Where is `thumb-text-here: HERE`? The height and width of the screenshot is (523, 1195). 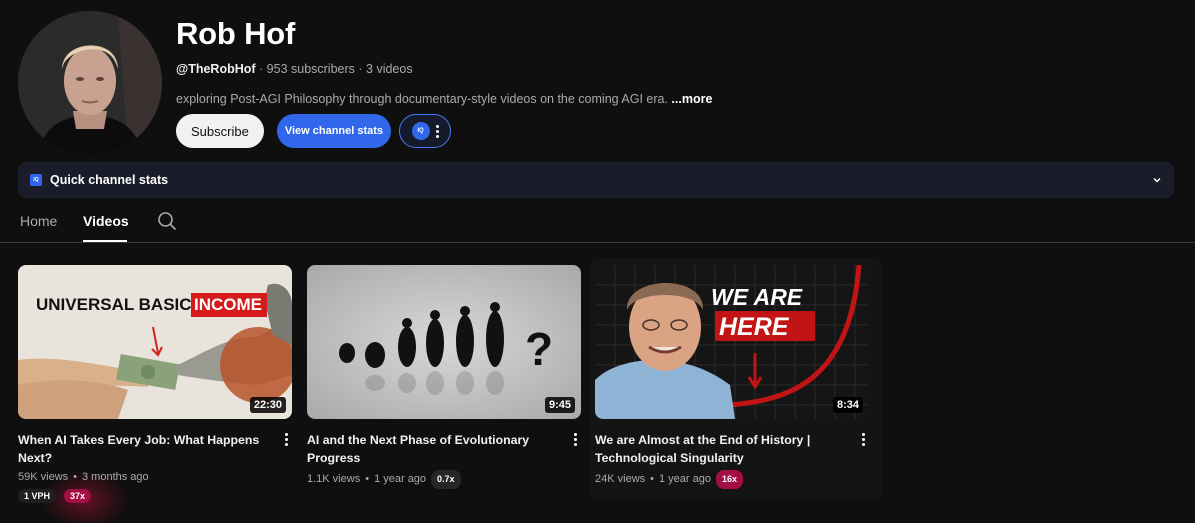 thumb-text-here: HERE is located at coordinates (754, 327).